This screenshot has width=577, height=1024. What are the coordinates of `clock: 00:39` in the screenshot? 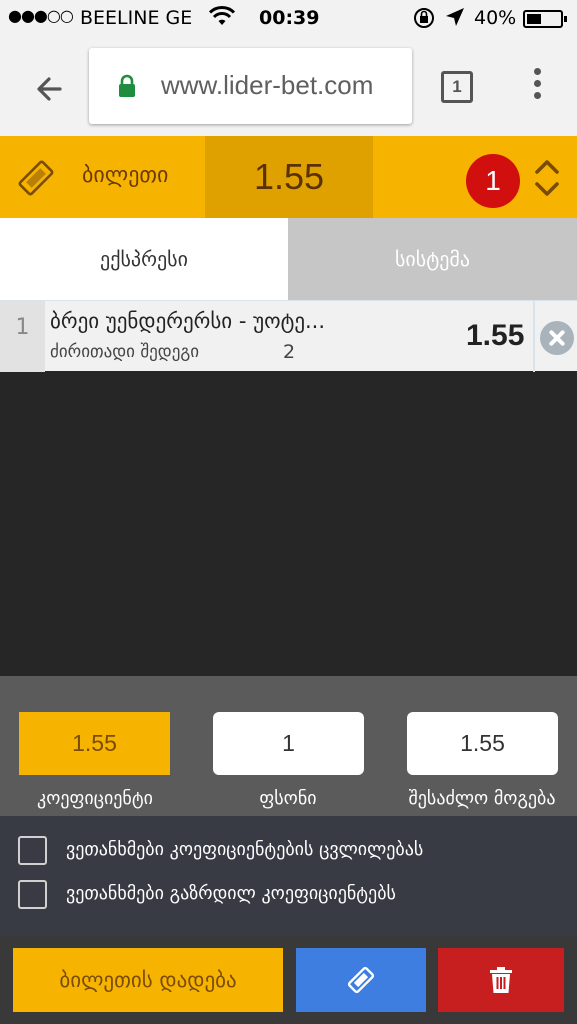 It's located at (289, 18).